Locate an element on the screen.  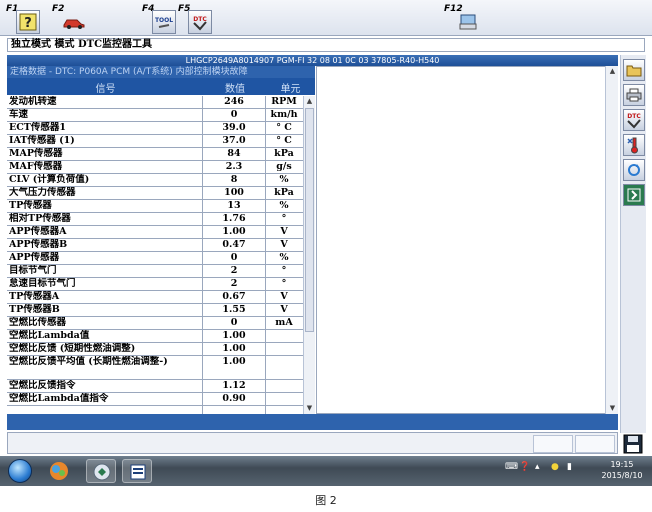
screen-print-icon is located at coordinates (468, 22).